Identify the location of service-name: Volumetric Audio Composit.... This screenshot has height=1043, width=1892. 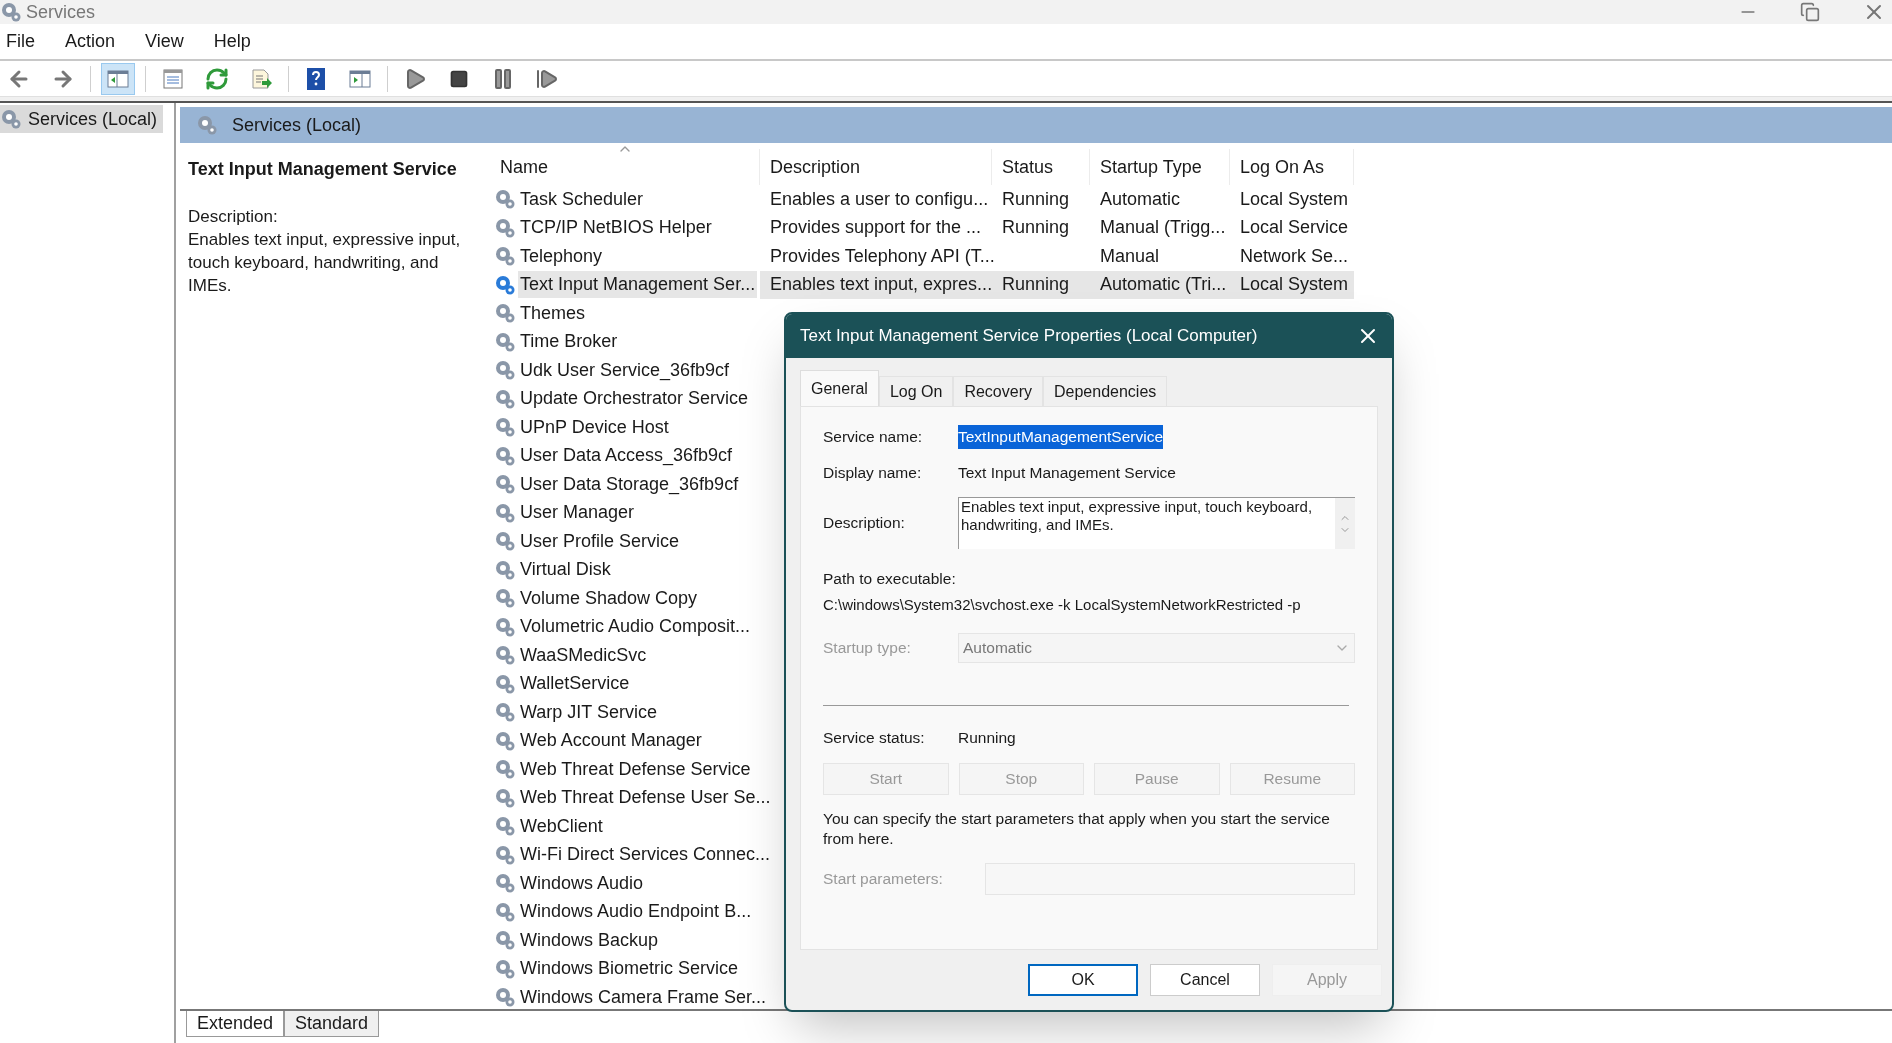
(635, 627).